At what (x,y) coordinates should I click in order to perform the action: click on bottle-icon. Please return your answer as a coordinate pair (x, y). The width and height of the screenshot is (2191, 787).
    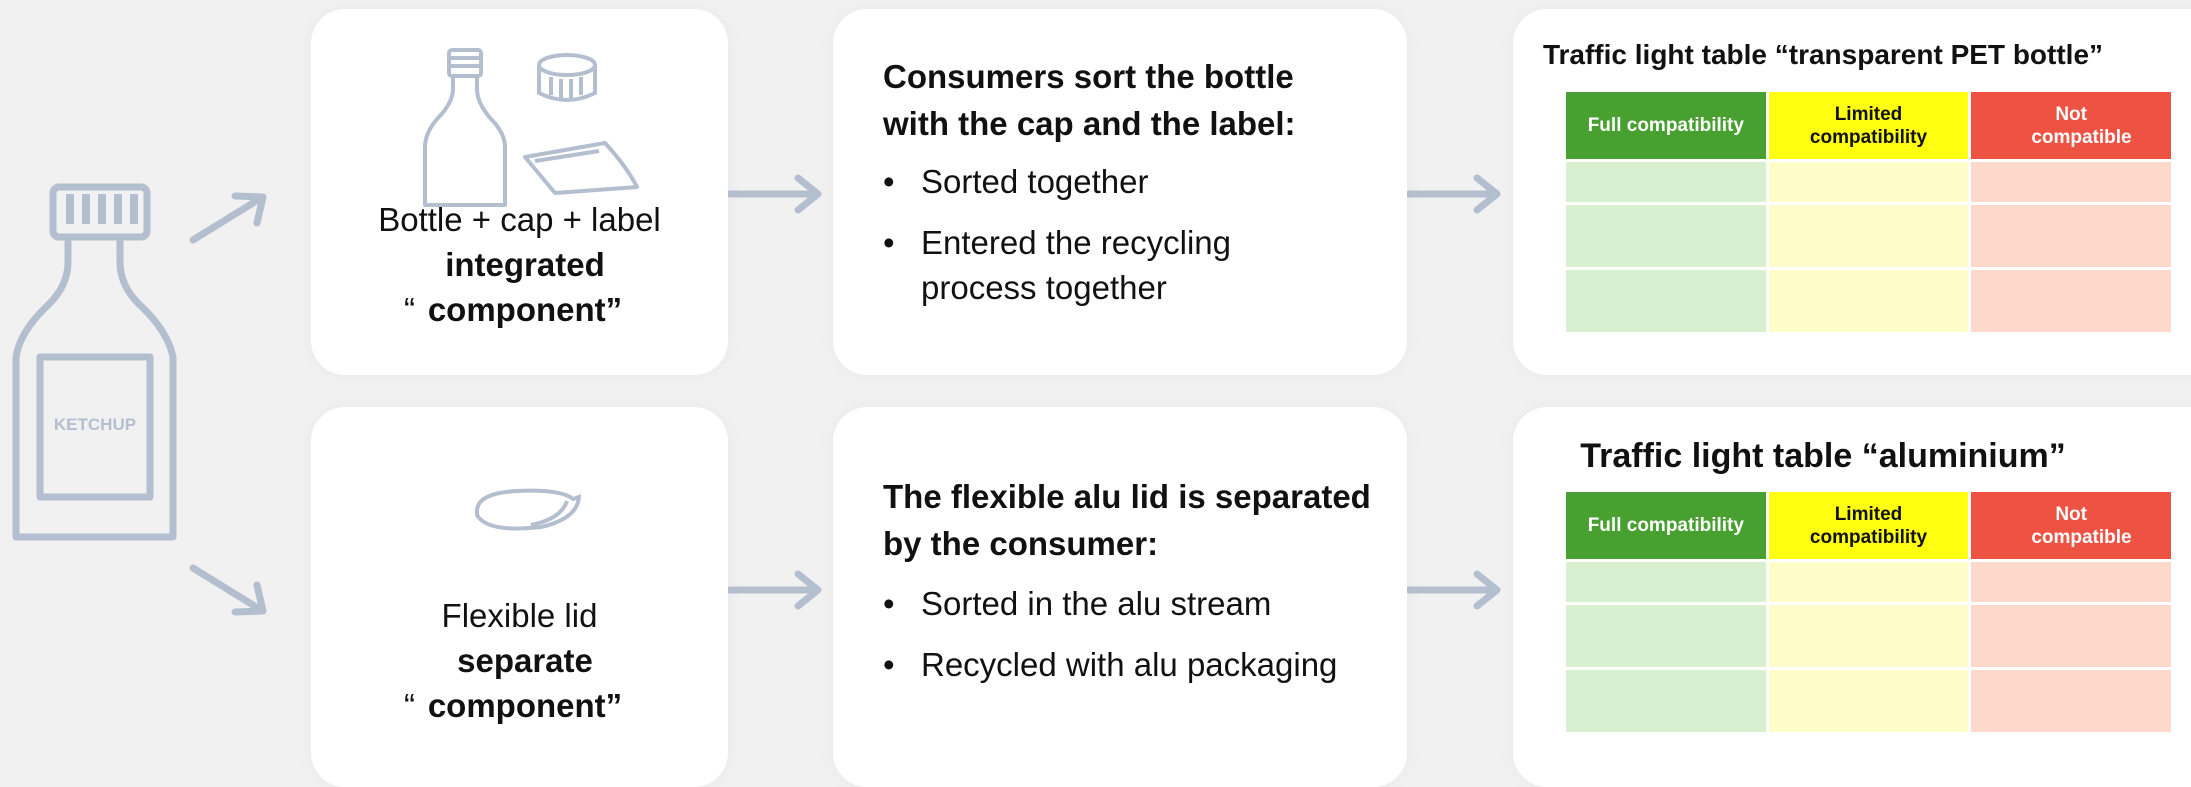
    Looking at the image, I should click on (465, 127).